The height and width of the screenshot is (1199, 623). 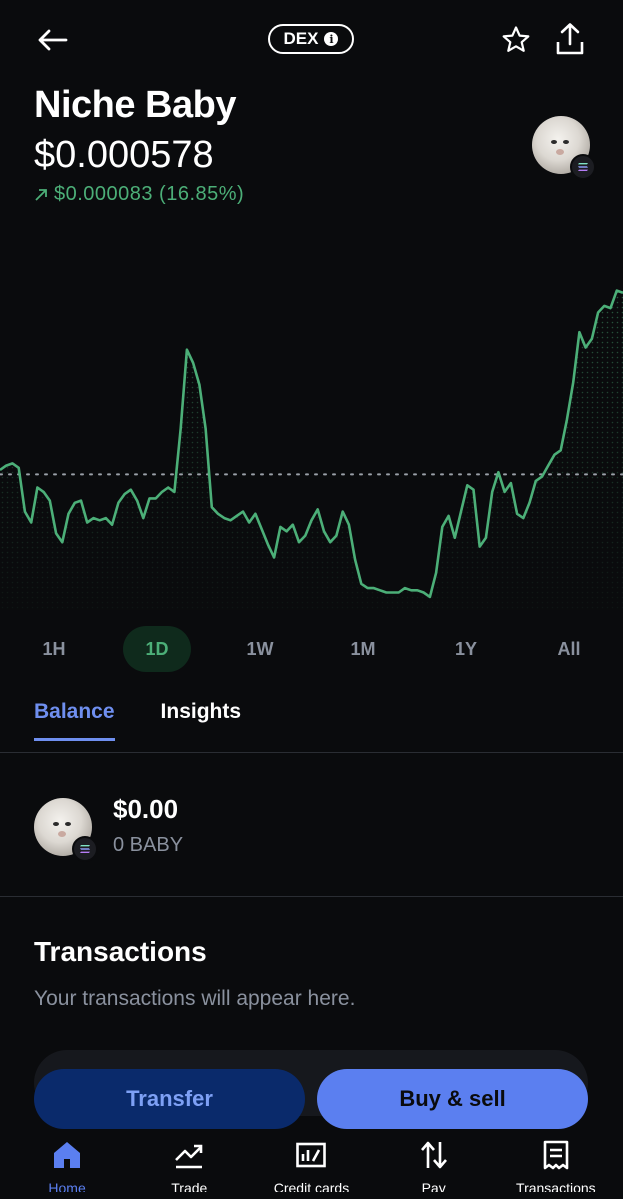 What do you see at coordinates (148, 845) in the screenshot?
I see `balance-amount: 0 BABY` at bounding box center [148, 845].